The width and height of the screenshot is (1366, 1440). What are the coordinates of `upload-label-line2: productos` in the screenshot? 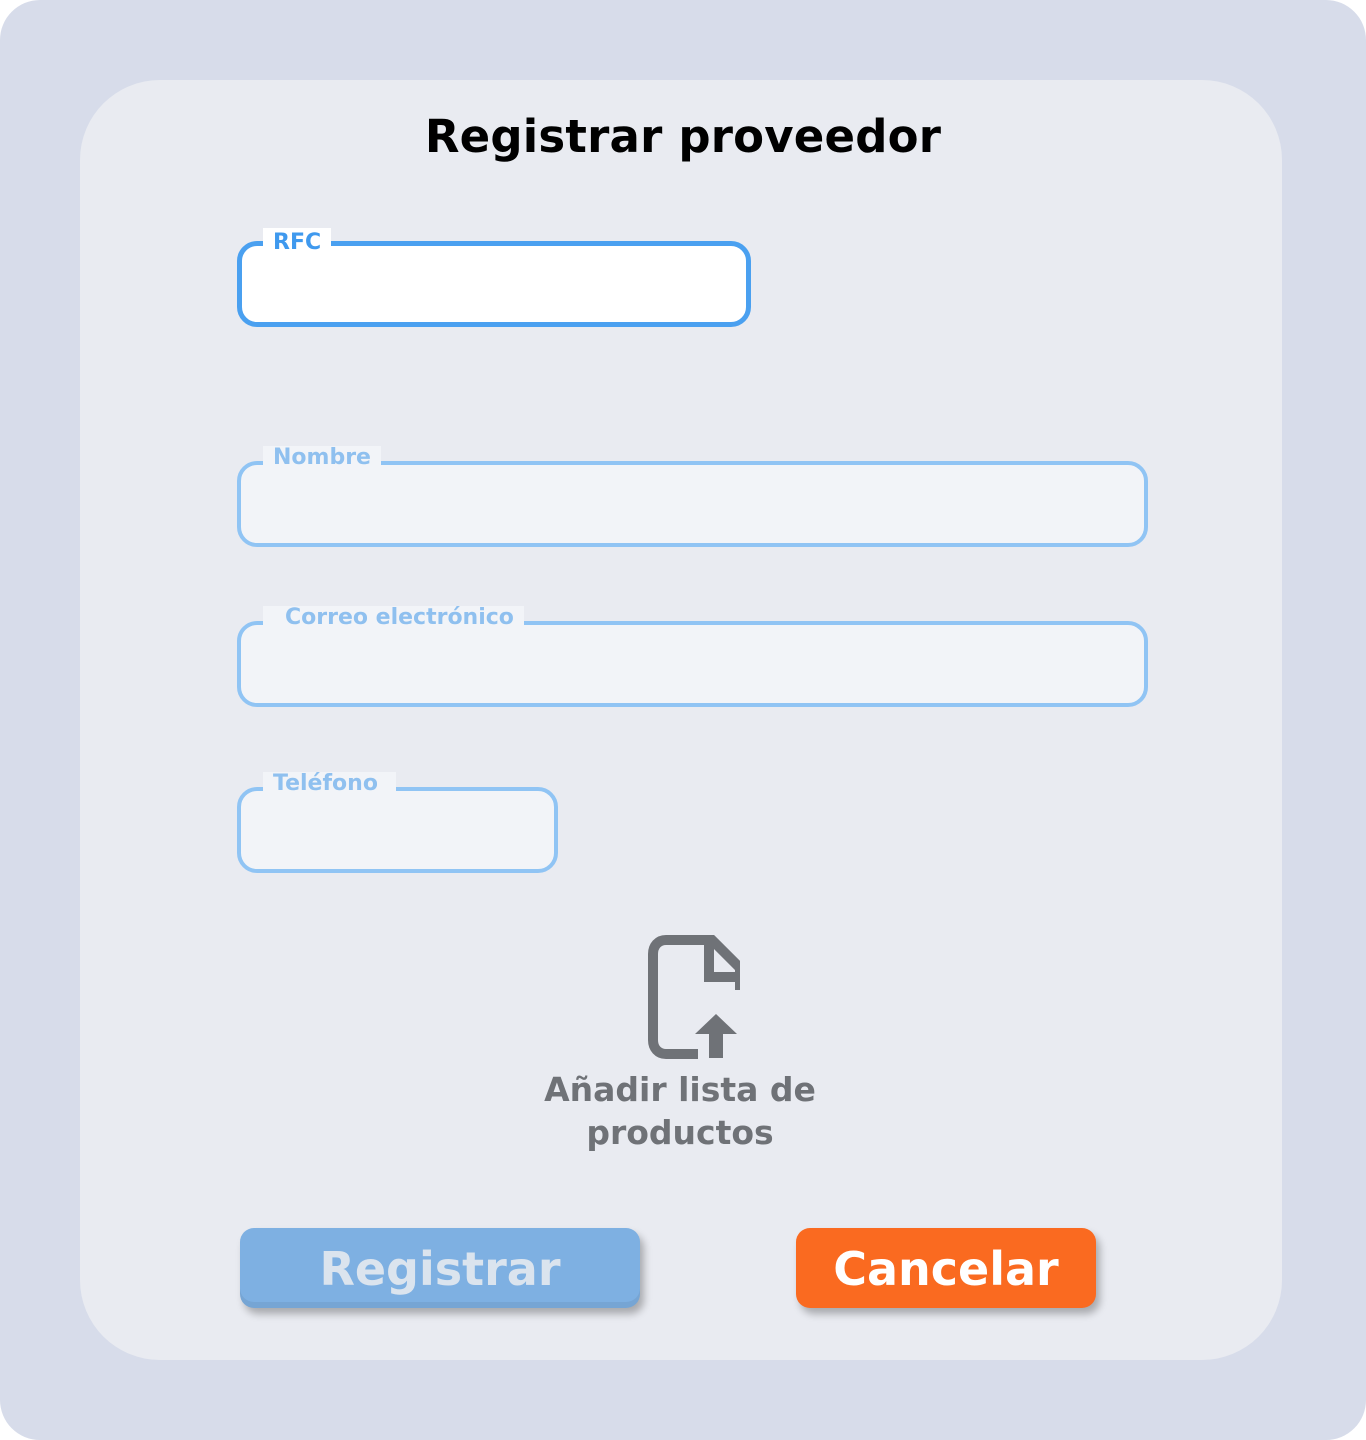 It's located at (680, 1132).